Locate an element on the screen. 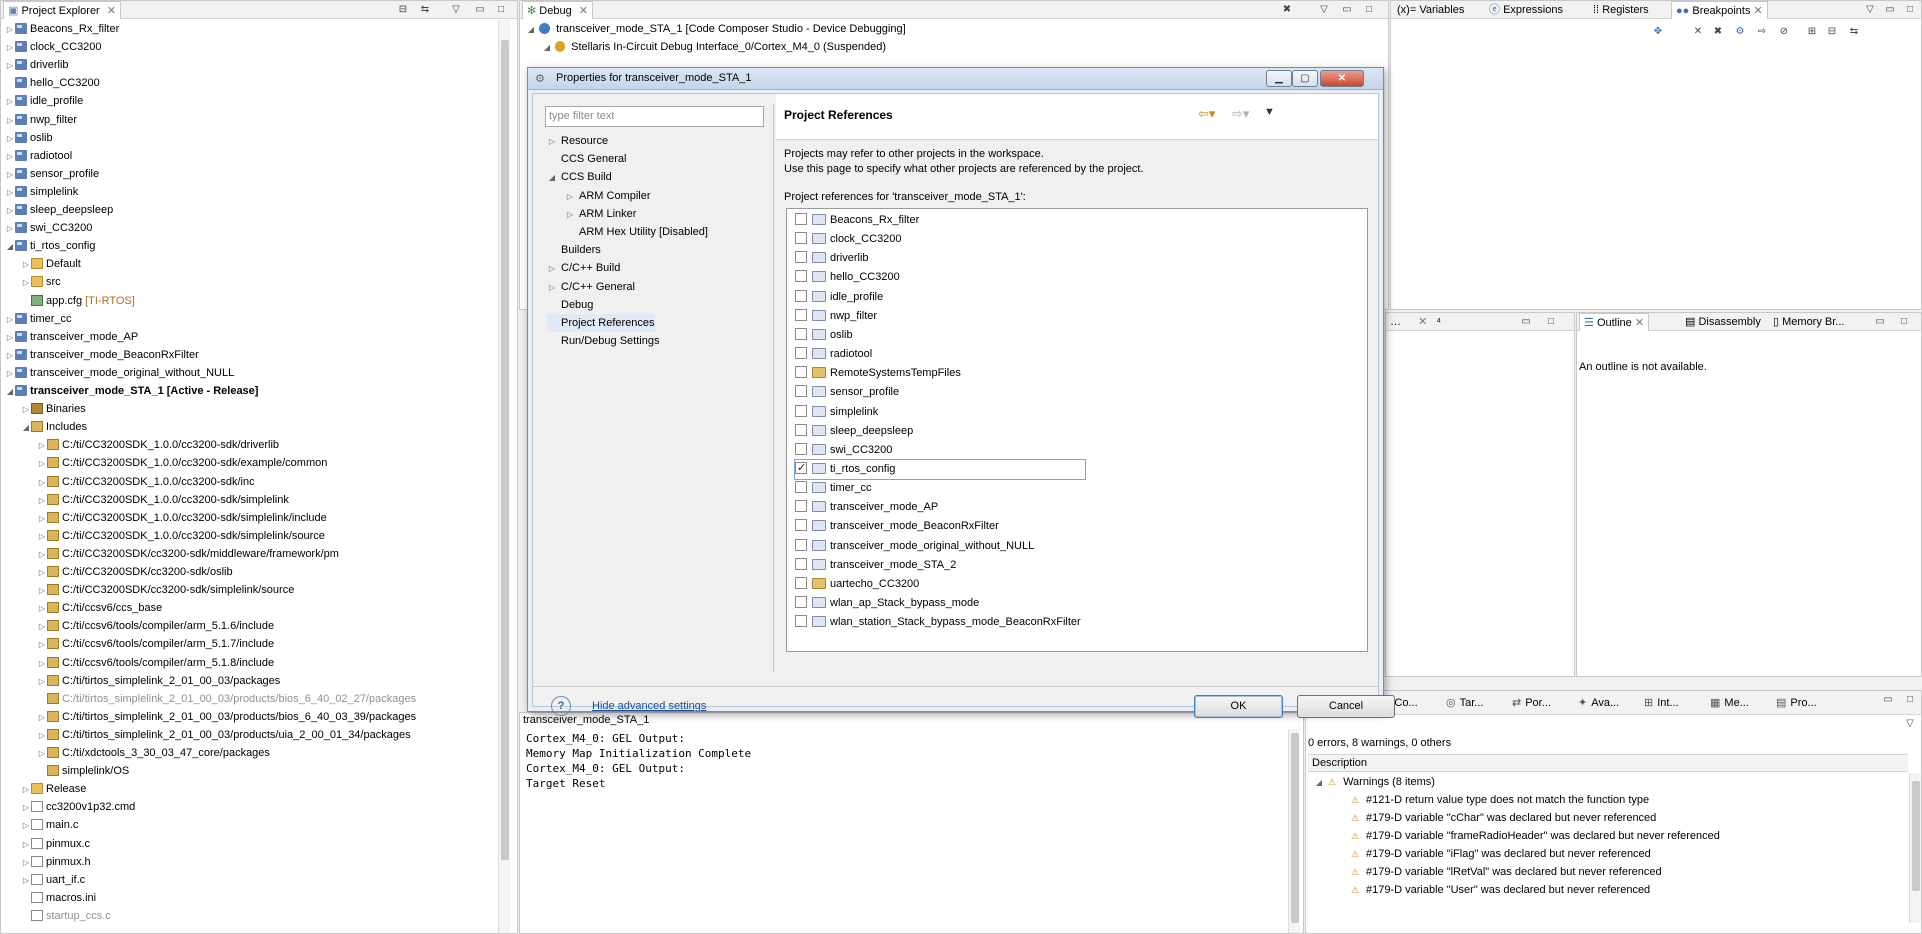 The image size is (1922, 934). nav-item: Project References is located at coordinates (601, 323).